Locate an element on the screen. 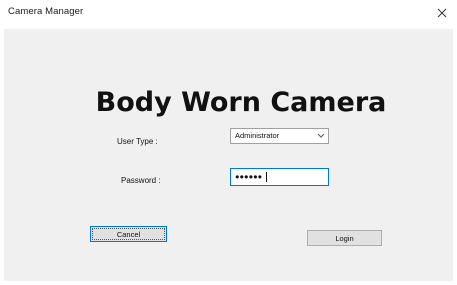  cancel-button: Cancel is located at coordinates (128, 234).